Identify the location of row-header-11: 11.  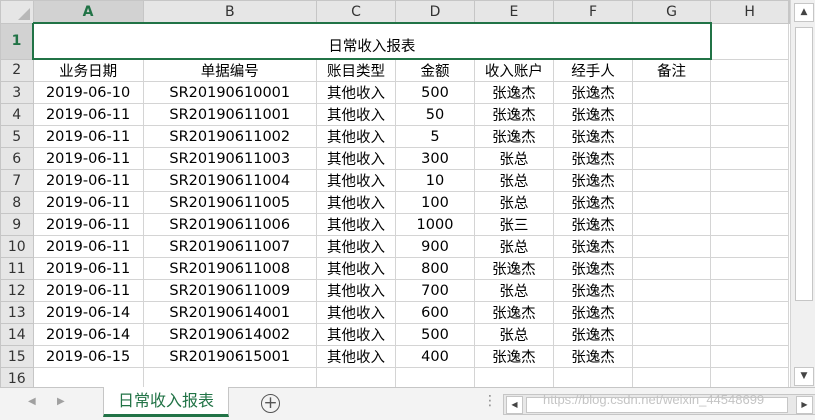
(17, 268).